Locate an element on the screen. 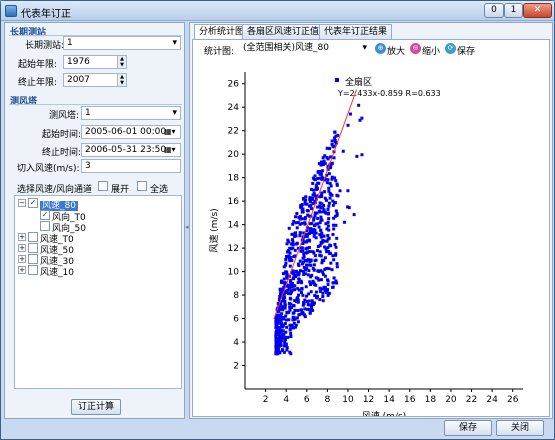 Image resolution: width=555 pixels, height=440 pixels. end-year-spinner: 2007 ▲ ▼ is located at coordinates (95, 80).